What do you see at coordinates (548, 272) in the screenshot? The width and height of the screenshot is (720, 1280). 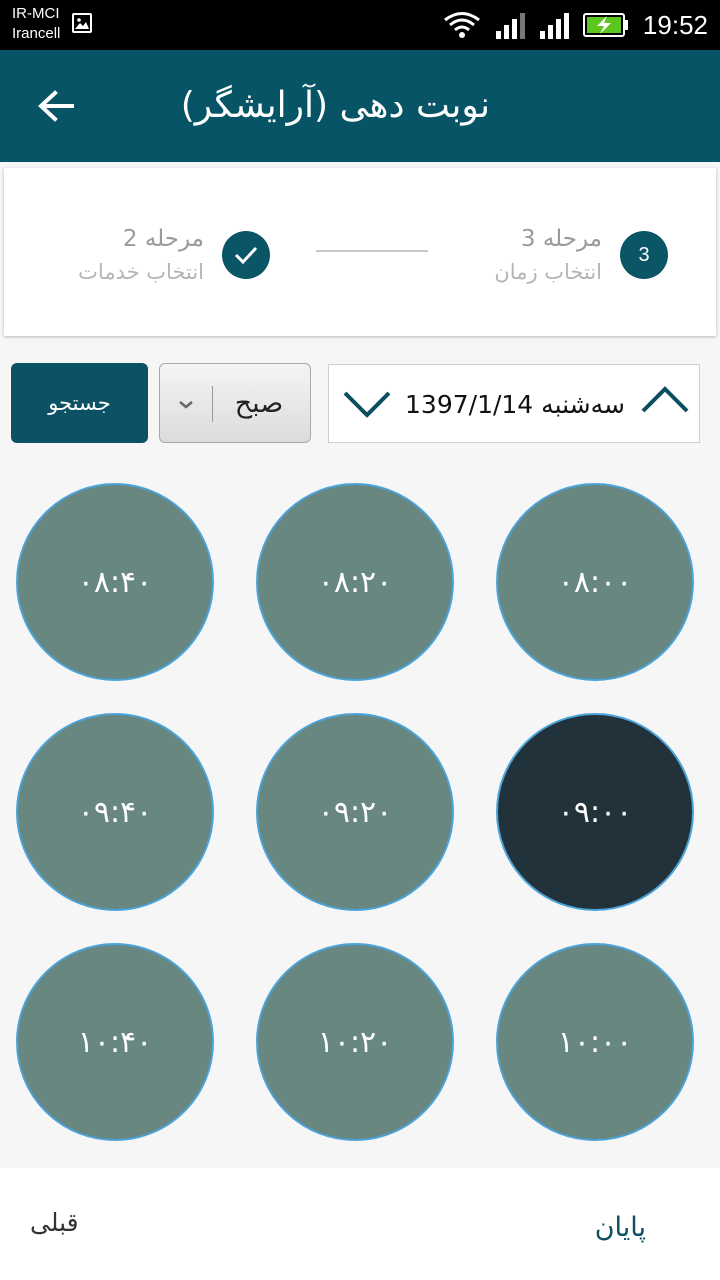 I see `step-3-subtitle: انتخاب زمان` at bounding box center [548, 272].